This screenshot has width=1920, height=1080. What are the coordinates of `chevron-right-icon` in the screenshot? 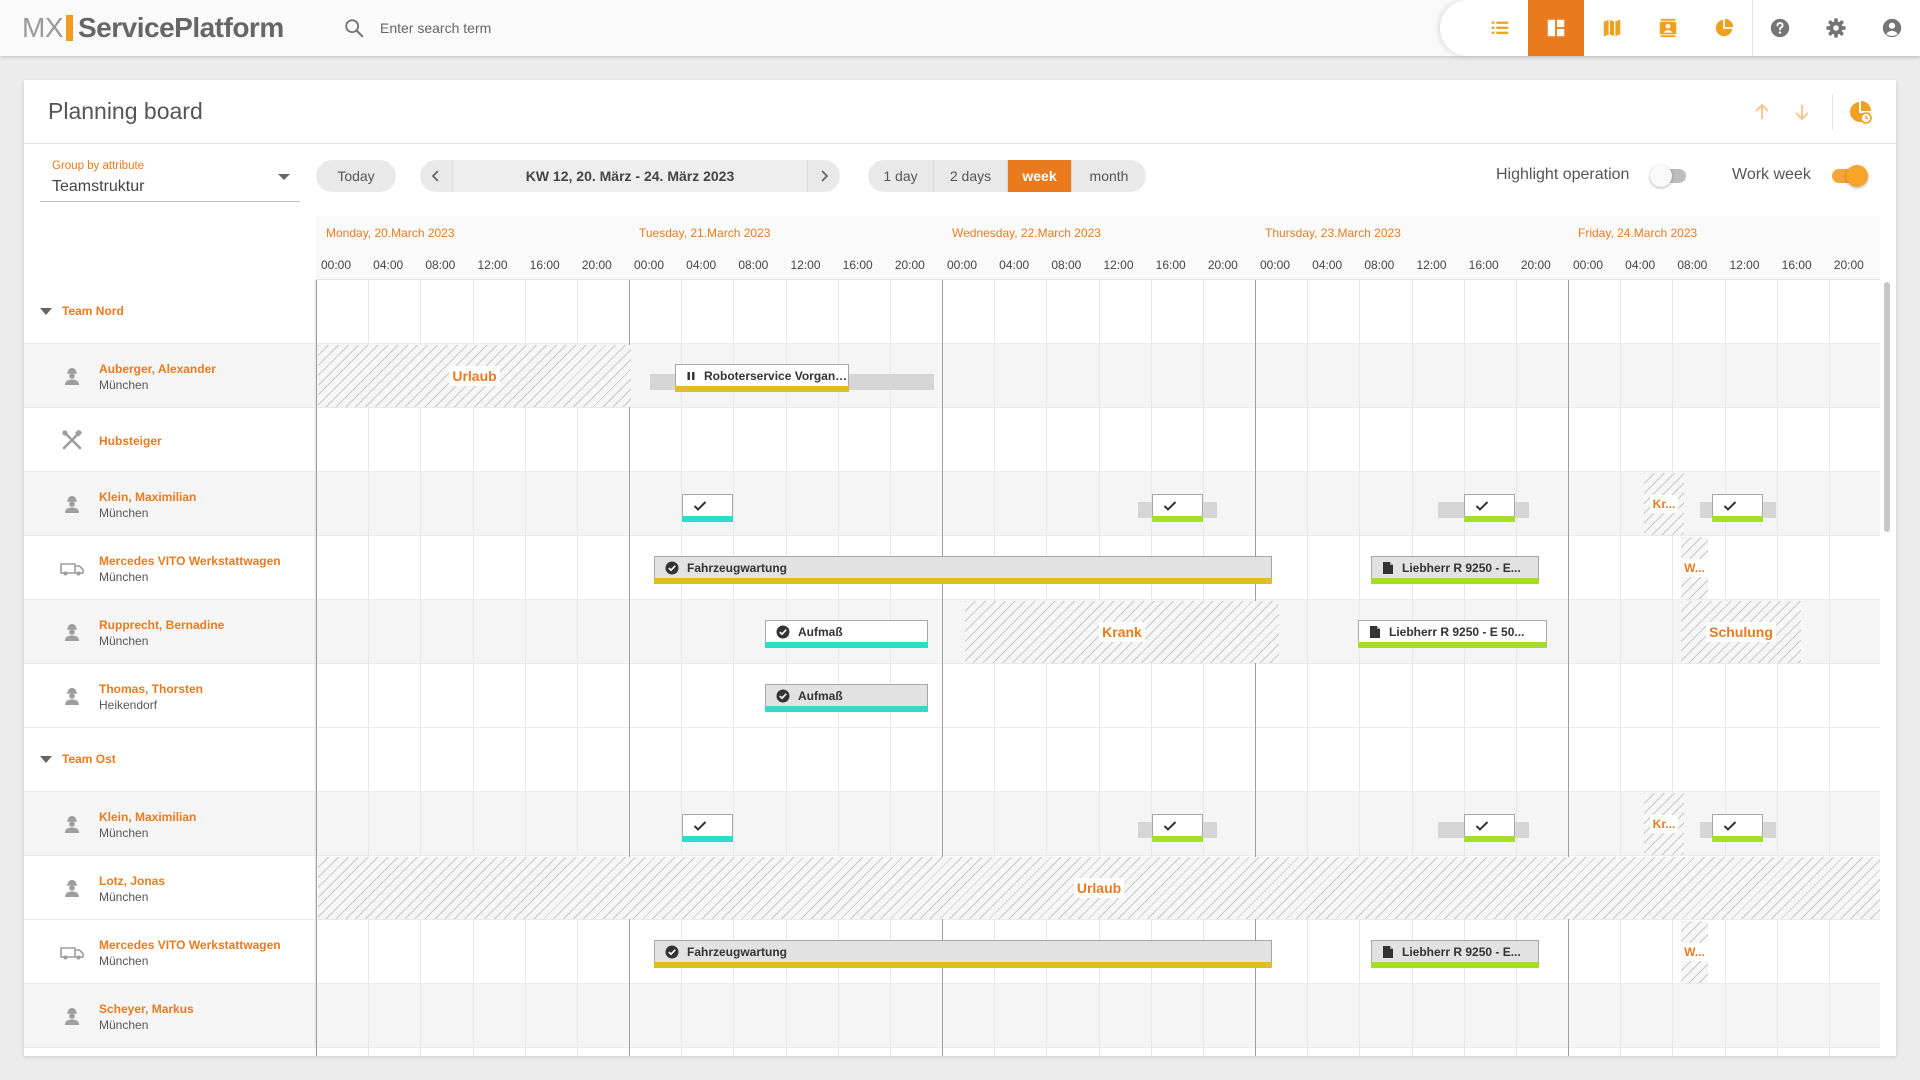 It's located at (825, 176).